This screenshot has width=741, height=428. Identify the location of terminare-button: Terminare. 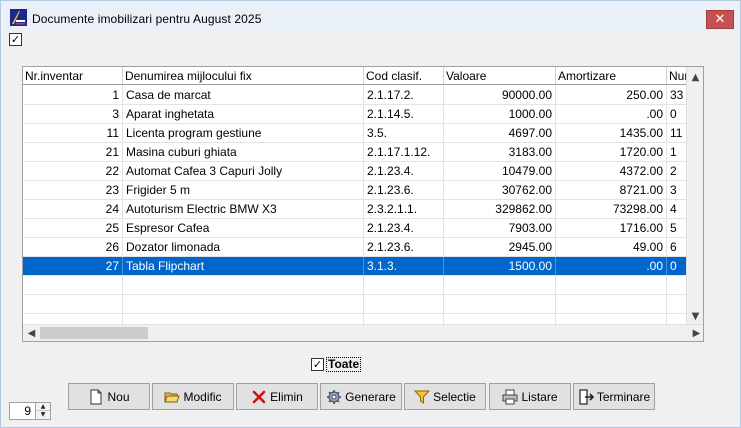
(614, 396).